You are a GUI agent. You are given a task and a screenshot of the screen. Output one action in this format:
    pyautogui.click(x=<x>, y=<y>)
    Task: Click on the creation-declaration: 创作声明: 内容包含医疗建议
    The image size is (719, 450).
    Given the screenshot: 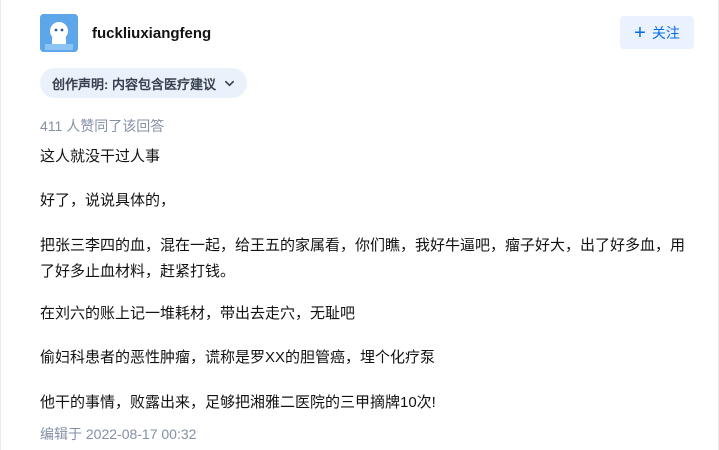 What is the action you would take?
    pyautogui.click(x=143, y=83)
    